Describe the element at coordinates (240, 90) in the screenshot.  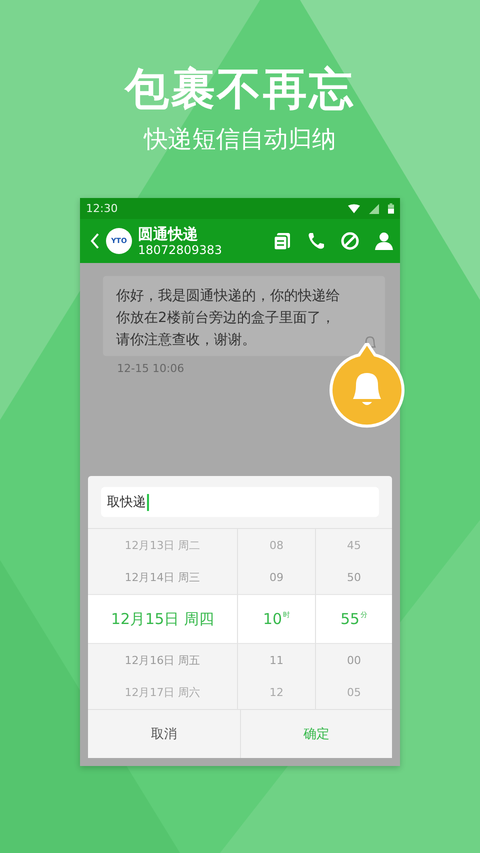
I see `headline: 包裹不再忘` at that location.